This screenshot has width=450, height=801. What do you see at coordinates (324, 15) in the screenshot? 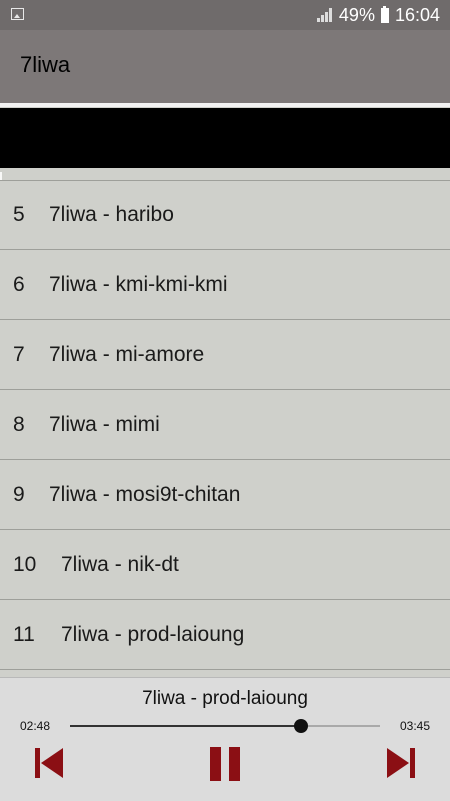
I see `signal-icon` at bounding box center [324, 15].